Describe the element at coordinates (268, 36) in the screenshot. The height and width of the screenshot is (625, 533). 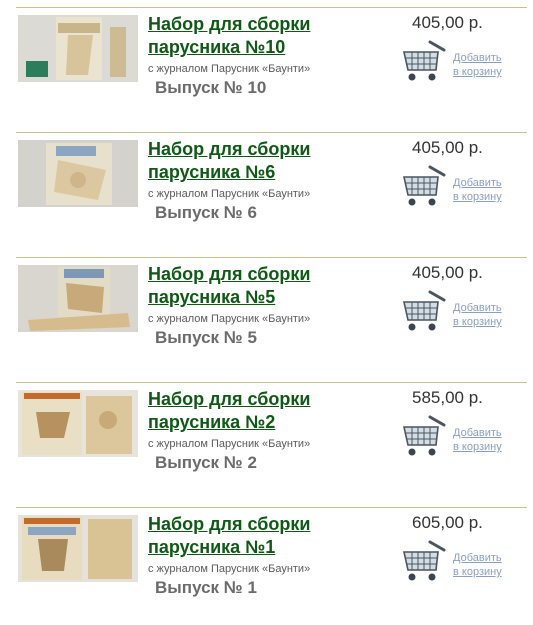
I see `product-title-link: Набор для сборки парусника №10` at that location.